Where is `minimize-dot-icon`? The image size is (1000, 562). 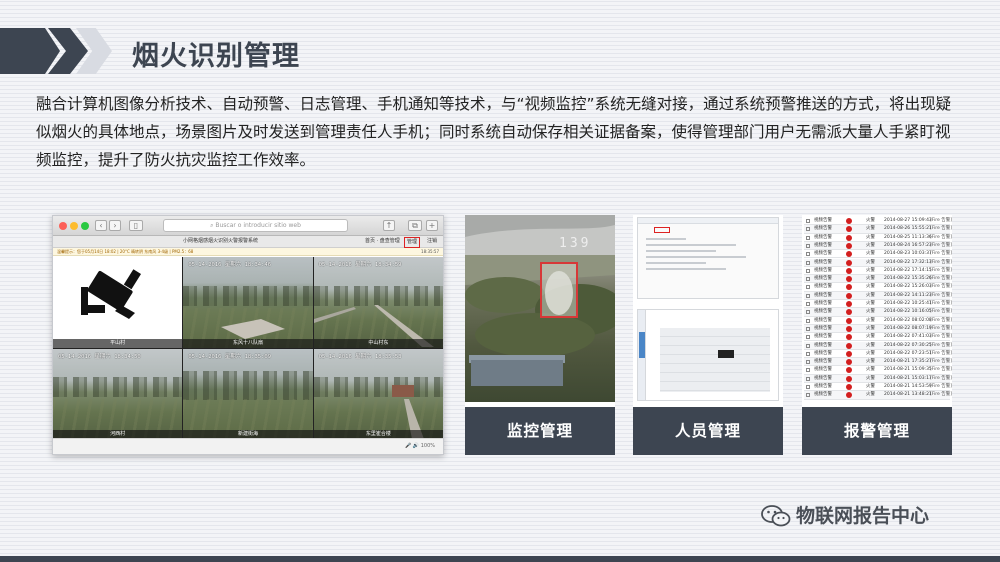 minimize-dot-icon is located at coordinates (74, 226).